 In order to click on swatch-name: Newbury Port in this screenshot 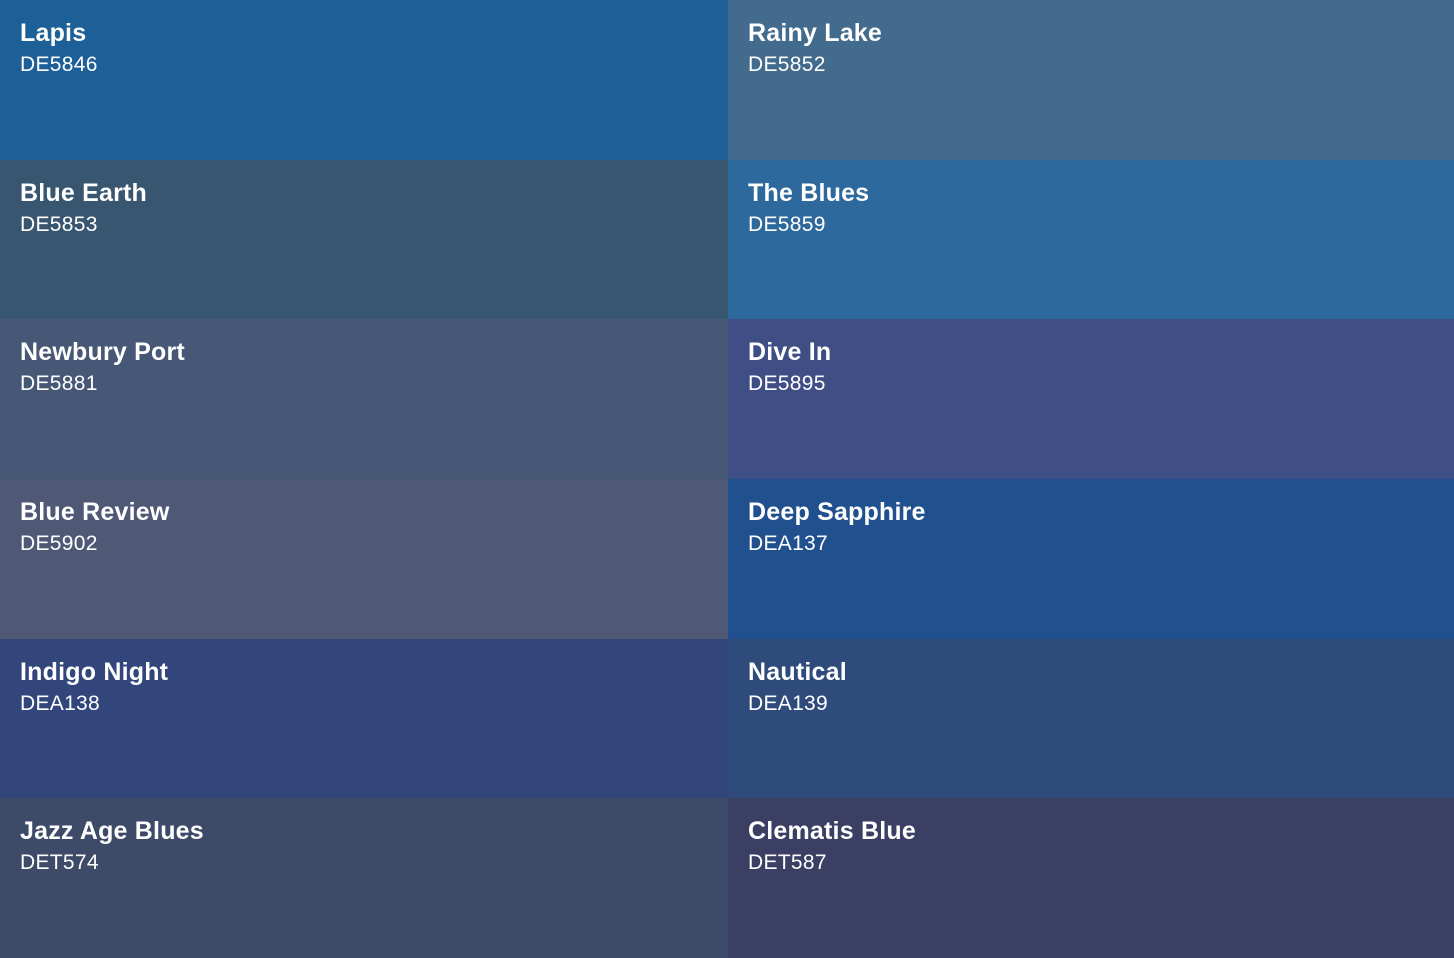, I will do `click(102, 352)`.